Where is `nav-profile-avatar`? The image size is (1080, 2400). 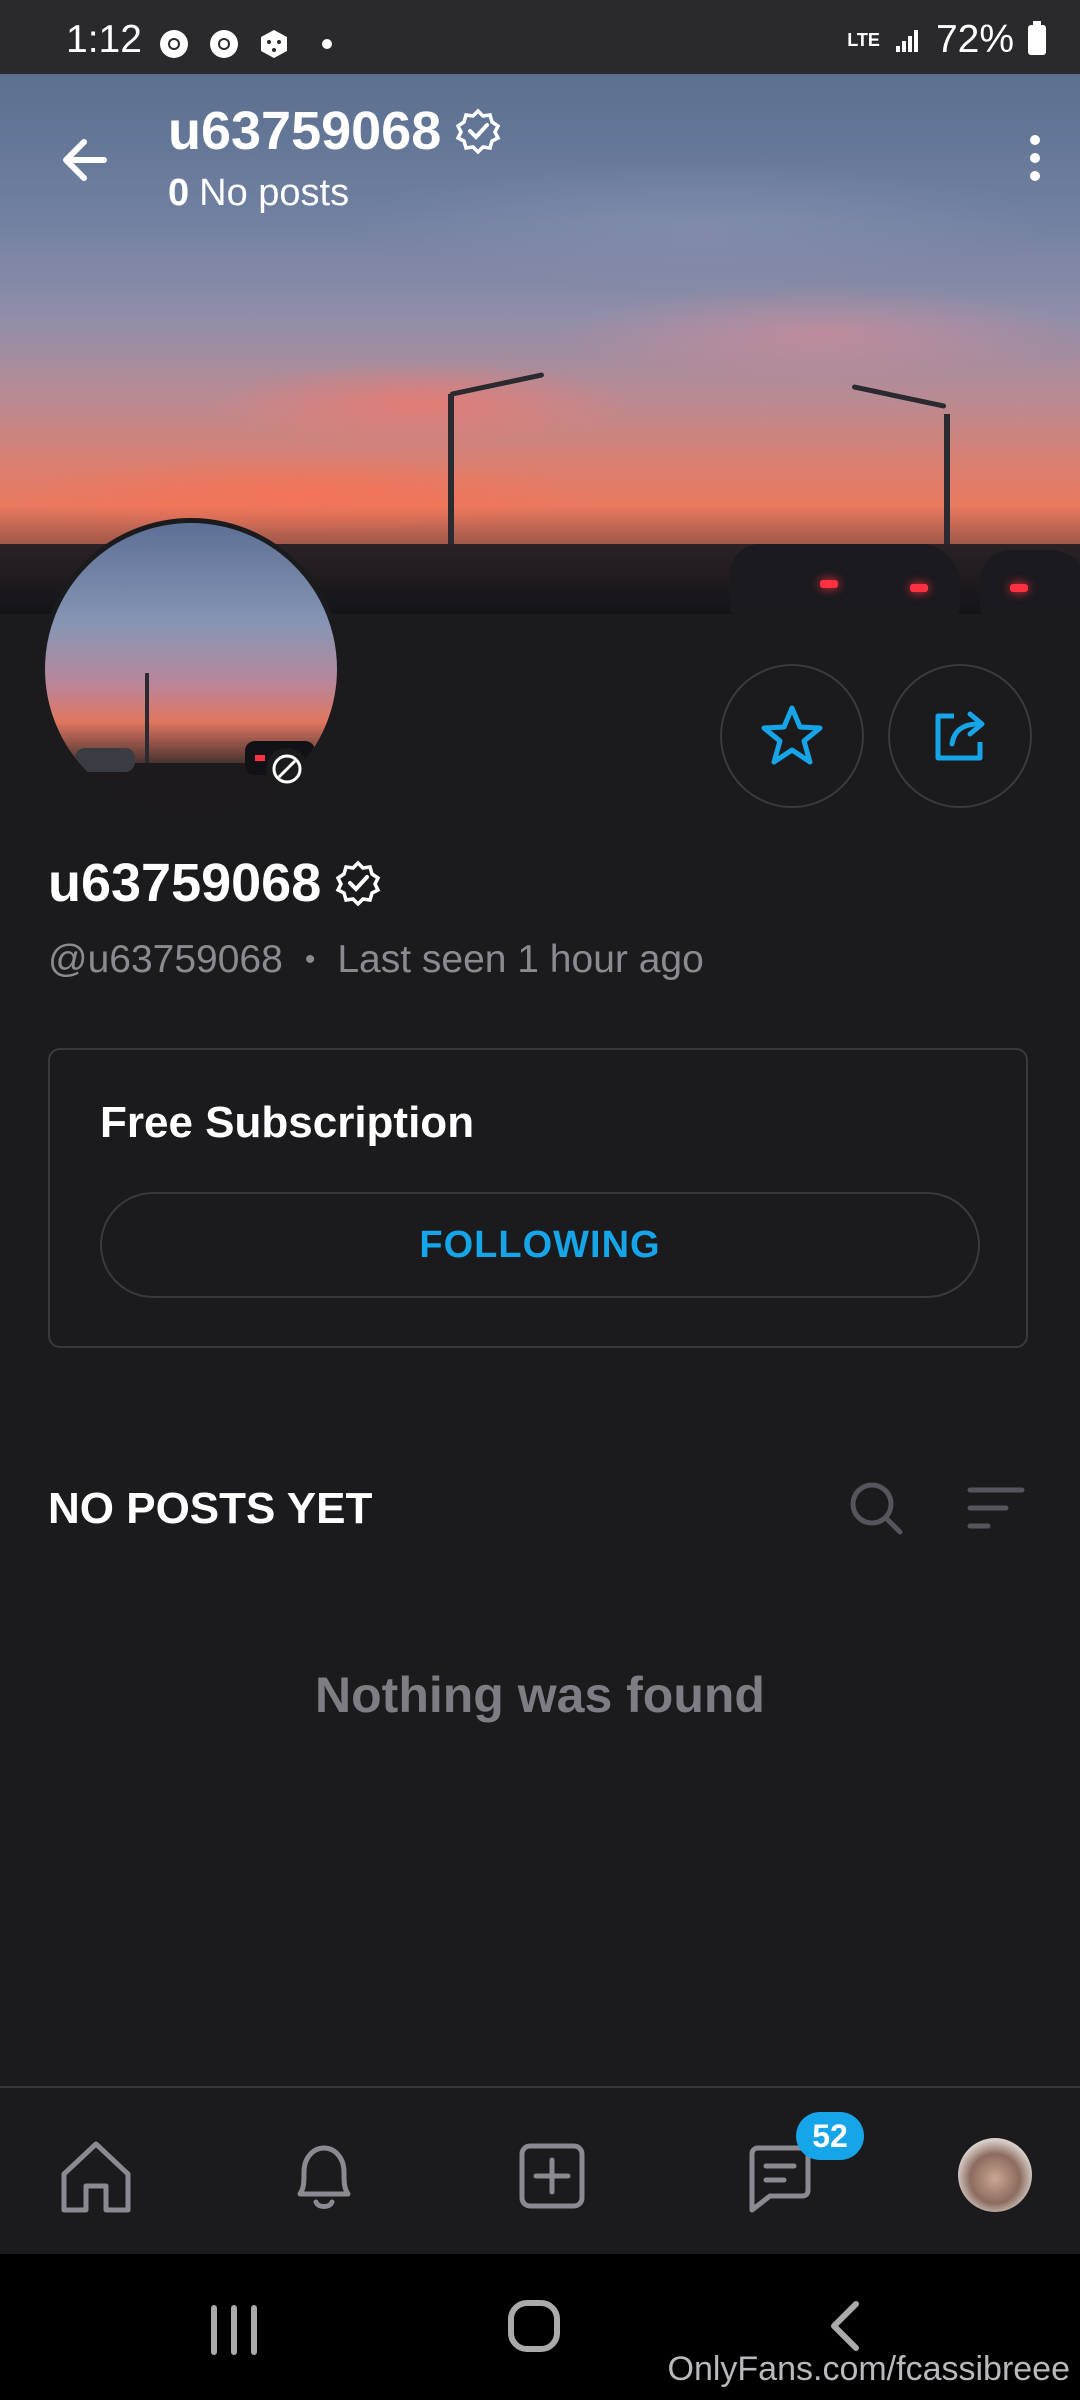 nav-profile-avatar is located at coordinates (995, 2175).